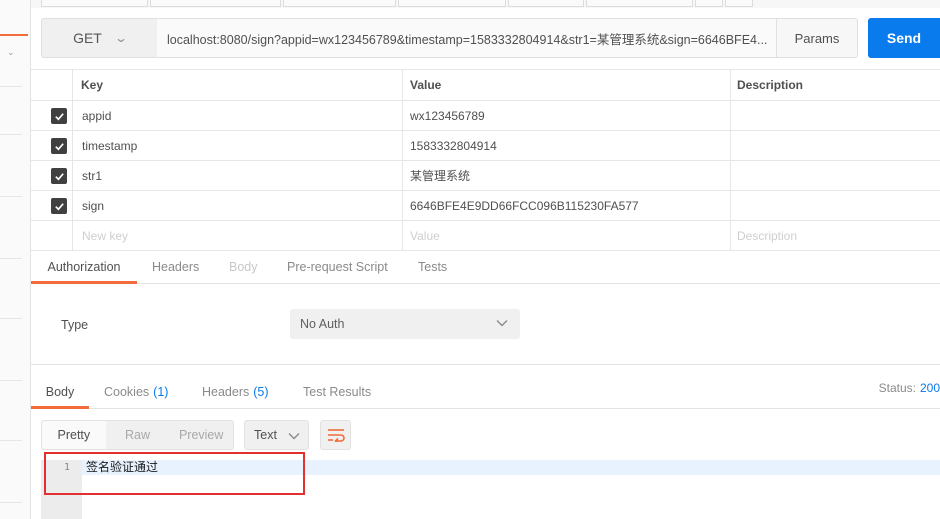 This screenshot has width=940, height=519. What do you see at coordinates (237, 85) in the screenshot?
I see `key-column-header: Key` at bounding box center [237, 85].